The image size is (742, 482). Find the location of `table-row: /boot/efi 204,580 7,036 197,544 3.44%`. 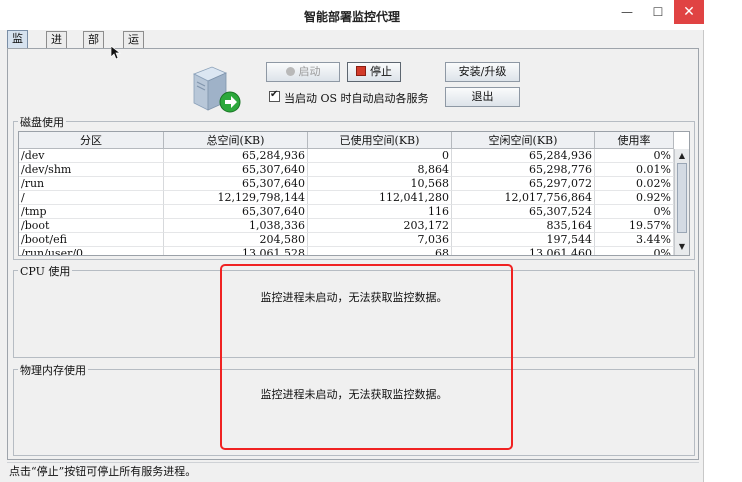

table-row: /boot/efi 204,580 7,036 197,544 3.44% is located at coordinates (346, 240).